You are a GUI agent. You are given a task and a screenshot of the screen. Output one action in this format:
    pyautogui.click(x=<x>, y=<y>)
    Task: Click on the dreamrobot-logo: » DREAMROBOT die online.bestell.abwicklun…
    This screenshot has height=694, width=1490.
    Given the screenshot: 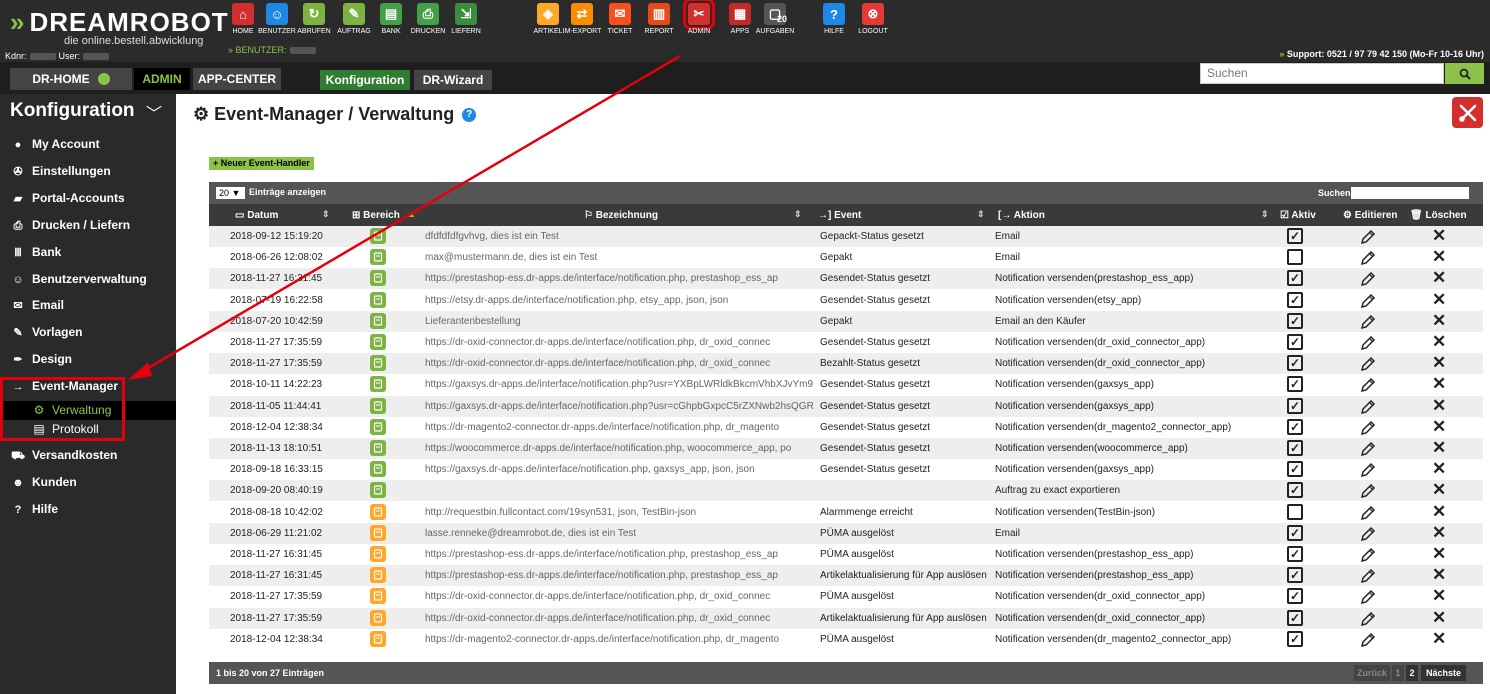 What is the action you would take?
    pyautogui.click(x=120, y=27)
    